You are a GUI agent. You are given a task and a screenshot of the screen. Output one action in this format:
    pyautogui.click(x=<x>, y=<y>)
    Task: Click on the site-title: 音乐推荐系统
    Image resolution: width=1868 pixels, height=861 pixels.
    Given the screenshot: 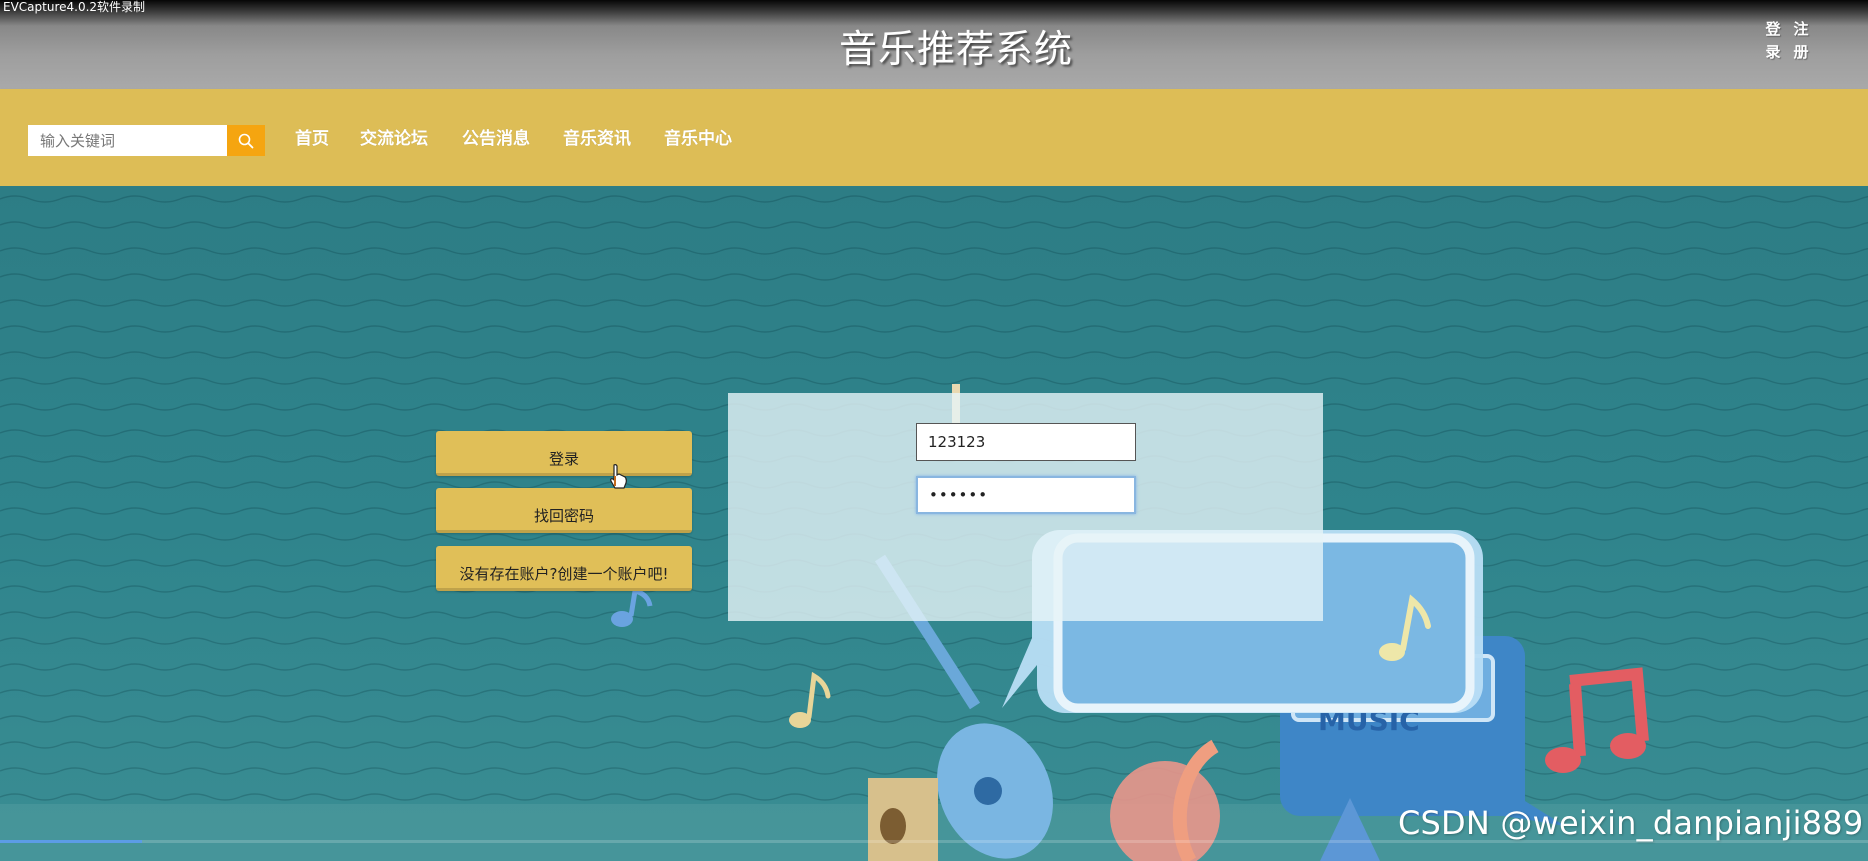 What is the action you would take?
    pyautogui.click(x=955, y=49)
    